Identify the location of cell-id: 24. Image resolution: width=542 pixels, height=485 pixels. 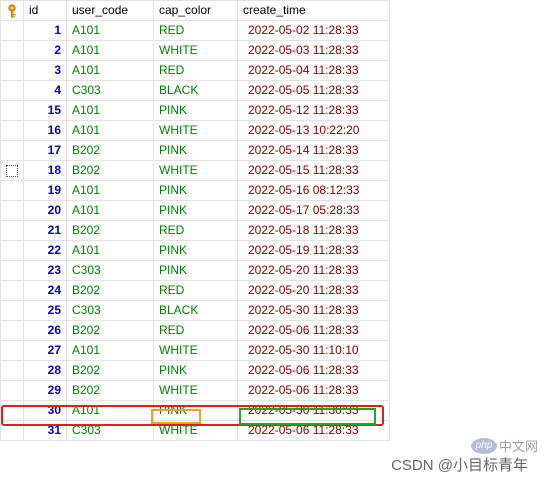
(45, 290).